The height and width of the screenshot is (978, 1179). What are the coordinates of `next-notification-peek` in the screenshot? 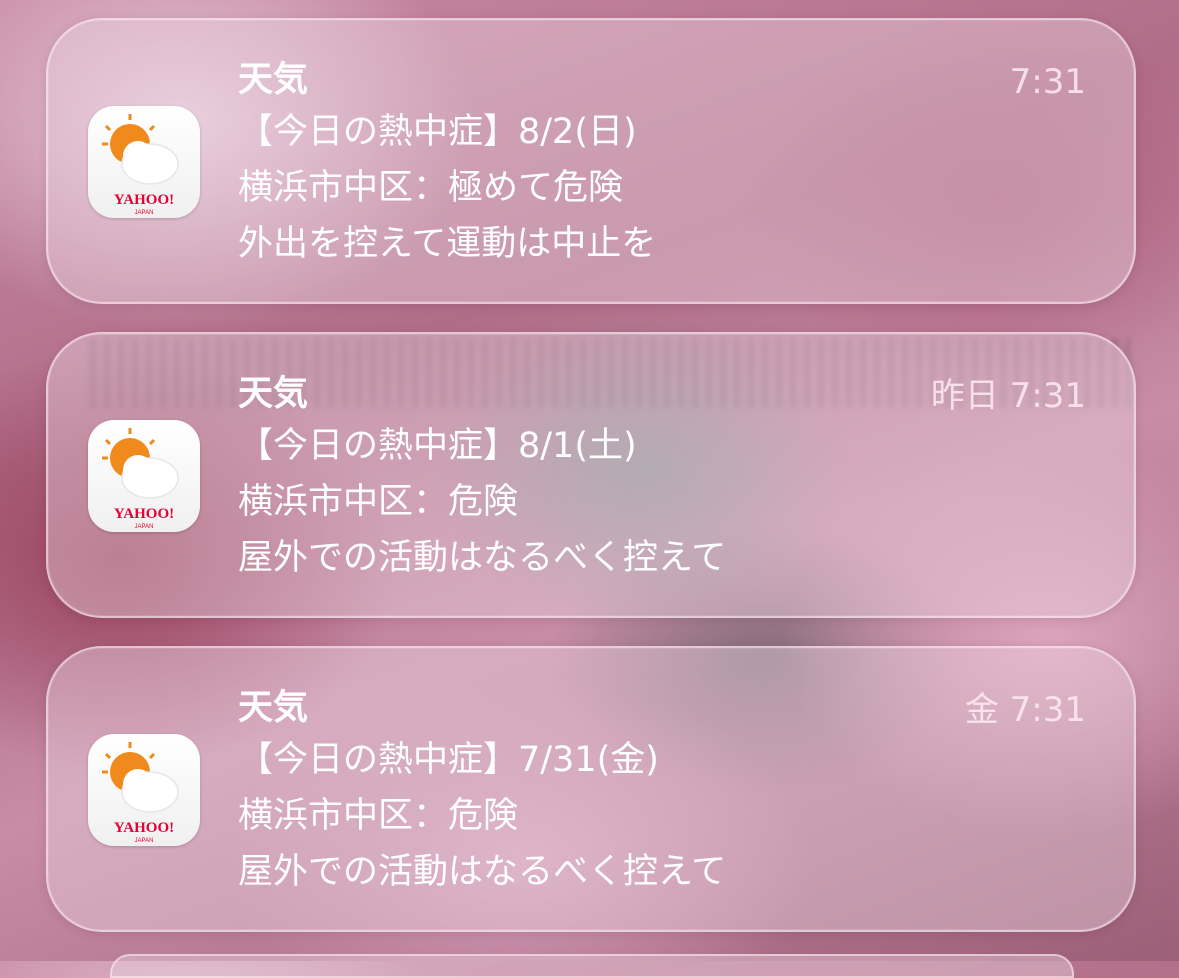 It's located at (592, 966).